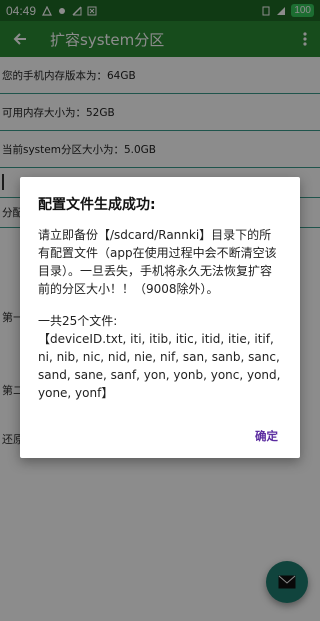 The image size is (320, 621). What do you see at coordinates (266, 436) in the screenshot?
I see `dialog-ok-button: 确定` at bounding box center [266, 436].